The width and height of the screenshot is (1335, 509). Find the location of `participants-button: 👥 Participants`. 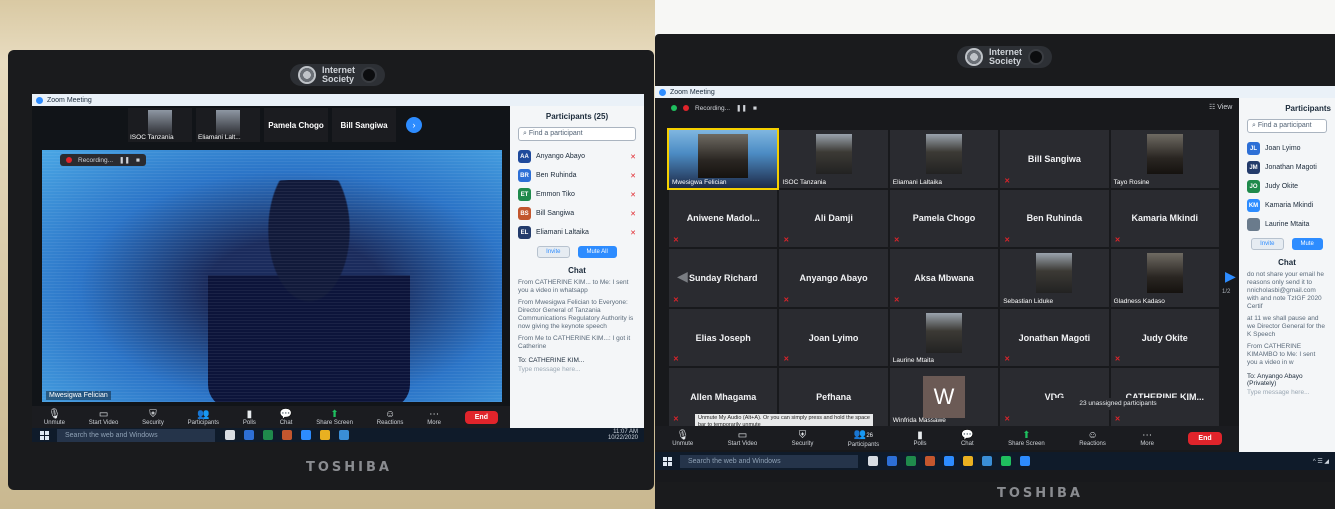

participants-button: 👥 Participants is located at coordinates (203, 417).